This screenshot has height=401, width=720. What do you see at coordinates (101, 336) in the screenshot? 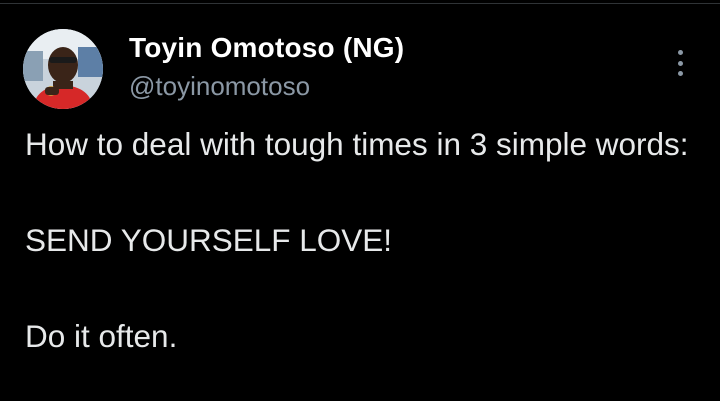
I see `tweet-line: Do it often.` at bounding box center [101, 336].